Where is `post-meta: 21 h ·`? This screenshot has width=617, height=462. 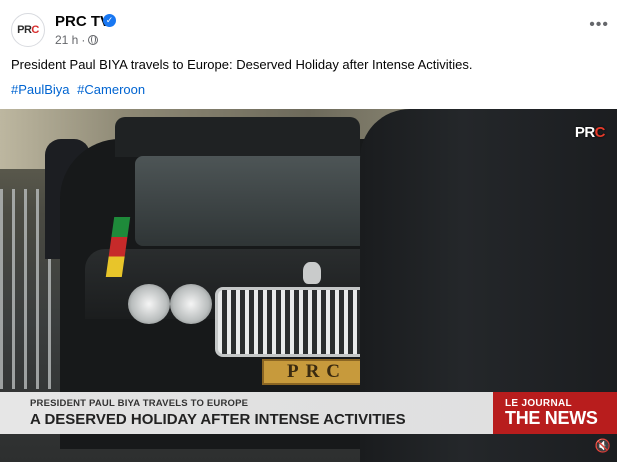 post-meta: 21 h · is located at coordinates (77, 40).